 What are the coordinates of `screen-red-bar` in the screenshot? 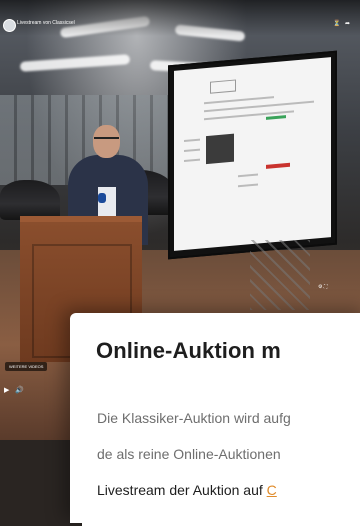 It's located at (278, 165).